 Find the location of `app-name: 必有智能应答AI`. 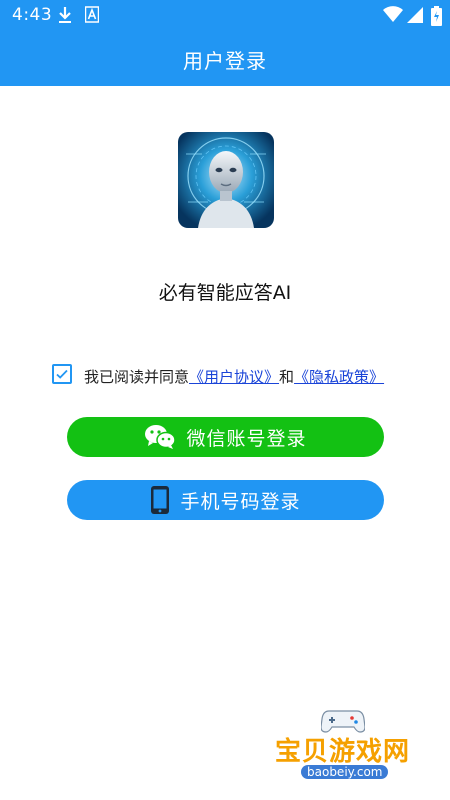

app-name: 必有智能应答AI is located at coordinates (225, 293).